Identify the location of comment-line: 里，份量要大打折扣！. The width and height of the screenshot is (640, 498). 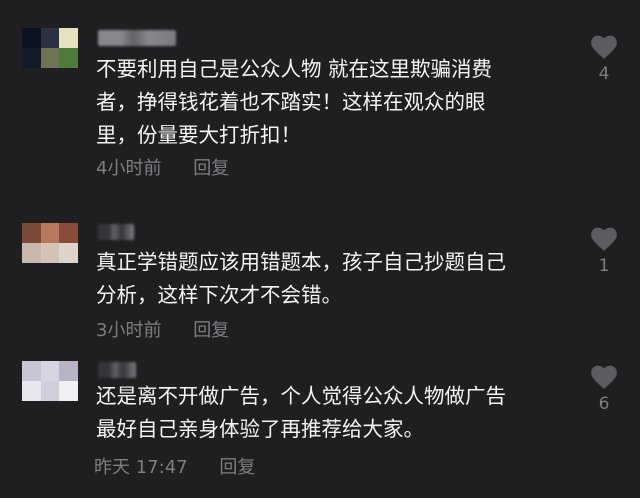
(198, 135).